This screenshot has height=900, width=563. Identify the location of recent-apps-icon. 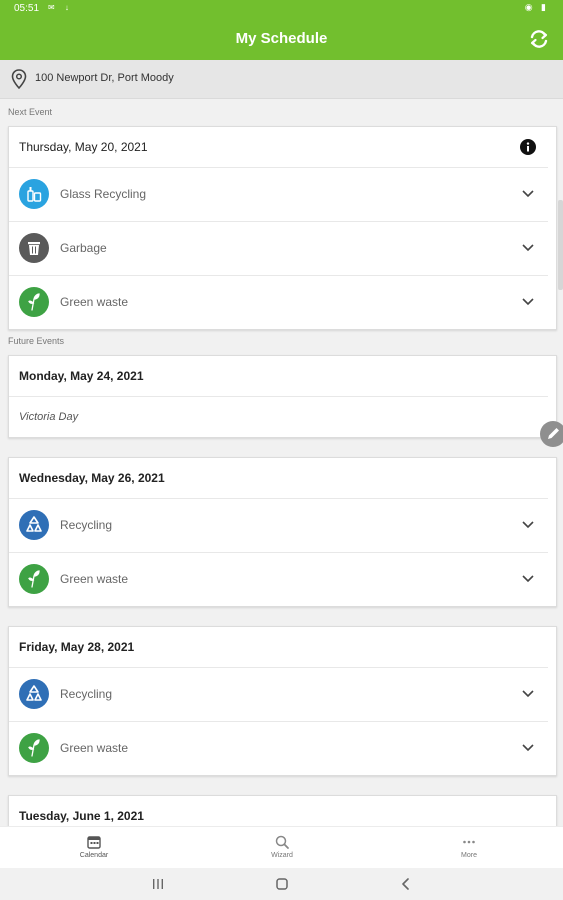
(158, 884).